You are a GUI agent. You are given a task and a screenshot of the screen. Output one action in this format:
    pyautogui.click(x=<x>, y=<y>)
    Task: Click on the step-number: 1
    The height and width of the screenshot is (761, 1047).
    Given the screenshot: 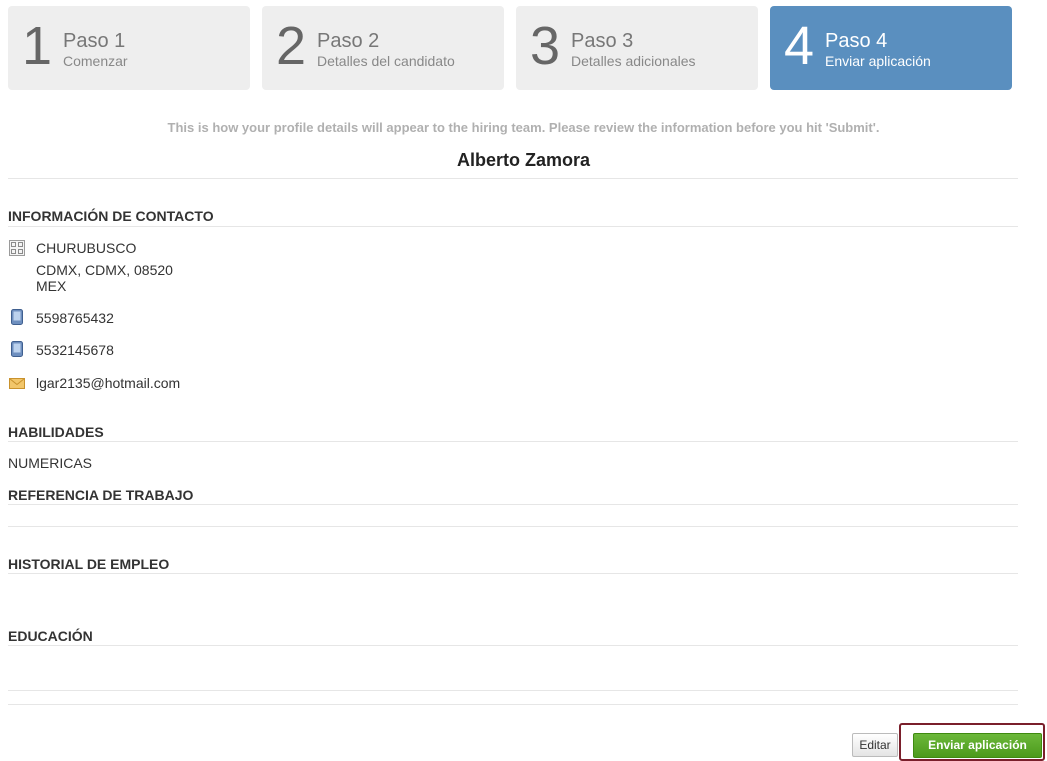 What is the action you would take?
    pyautogui.click(x=37, y=46)
    